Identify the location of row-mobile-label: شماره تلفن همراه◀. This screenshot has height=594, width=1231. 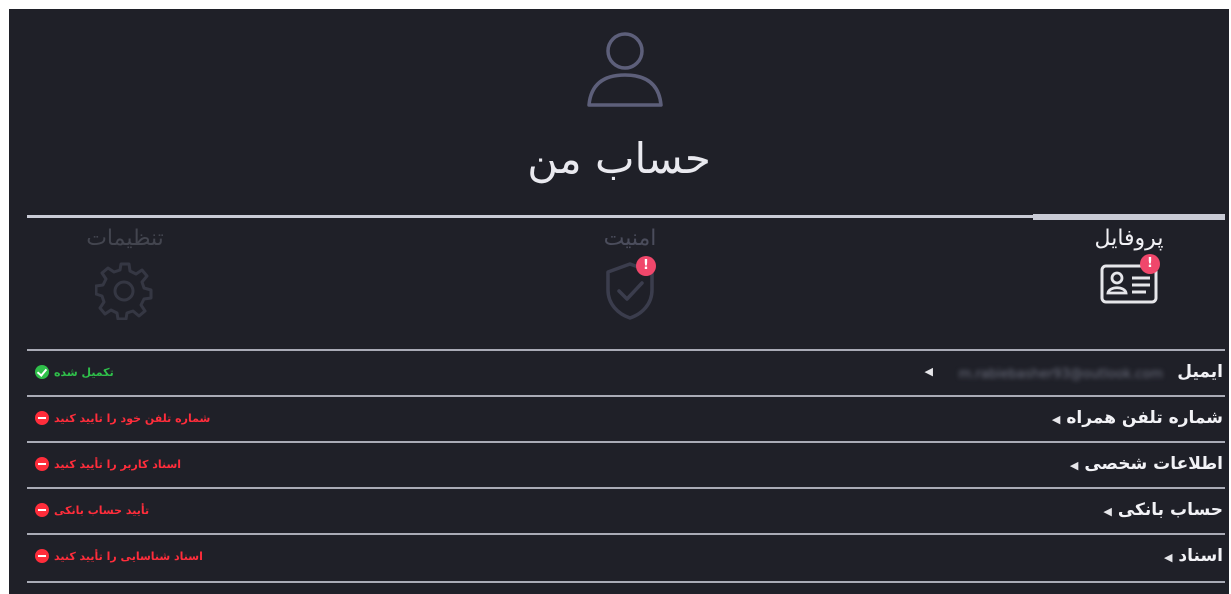
(1137, 418).